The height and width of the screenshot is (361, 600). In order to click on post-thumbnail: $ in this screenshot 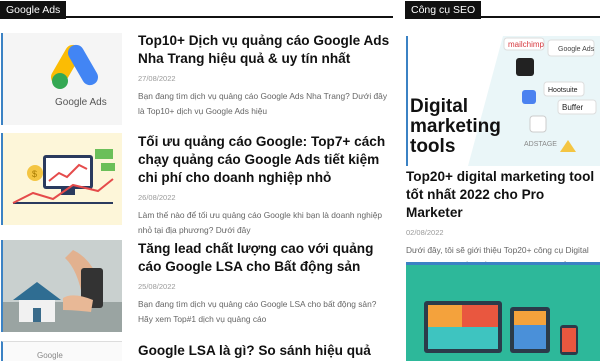, I will do `click(61, 179)`.